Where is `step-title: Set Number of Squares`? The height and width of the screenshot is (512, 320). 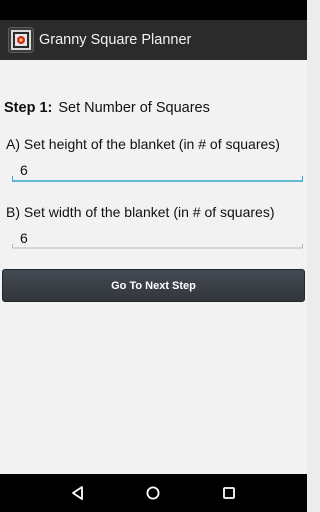 step-title: Set Number of Squares is located at coordinates (134, 108).